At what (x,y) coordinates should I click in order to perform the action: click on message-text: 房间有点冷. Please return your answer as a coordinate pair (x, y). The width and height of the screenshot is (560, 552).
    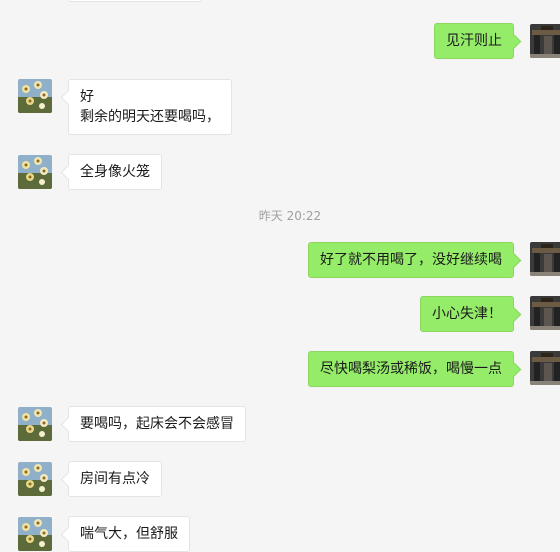
    Looking at the image, I should click on (115, 479).